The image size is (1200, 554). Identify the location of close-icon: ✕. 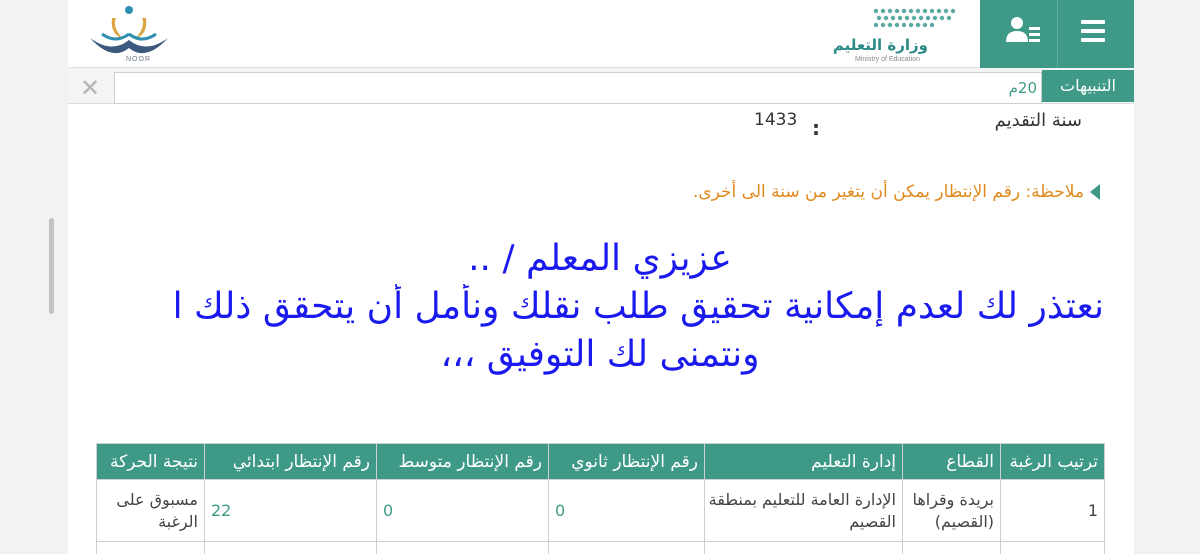
(90, 88).